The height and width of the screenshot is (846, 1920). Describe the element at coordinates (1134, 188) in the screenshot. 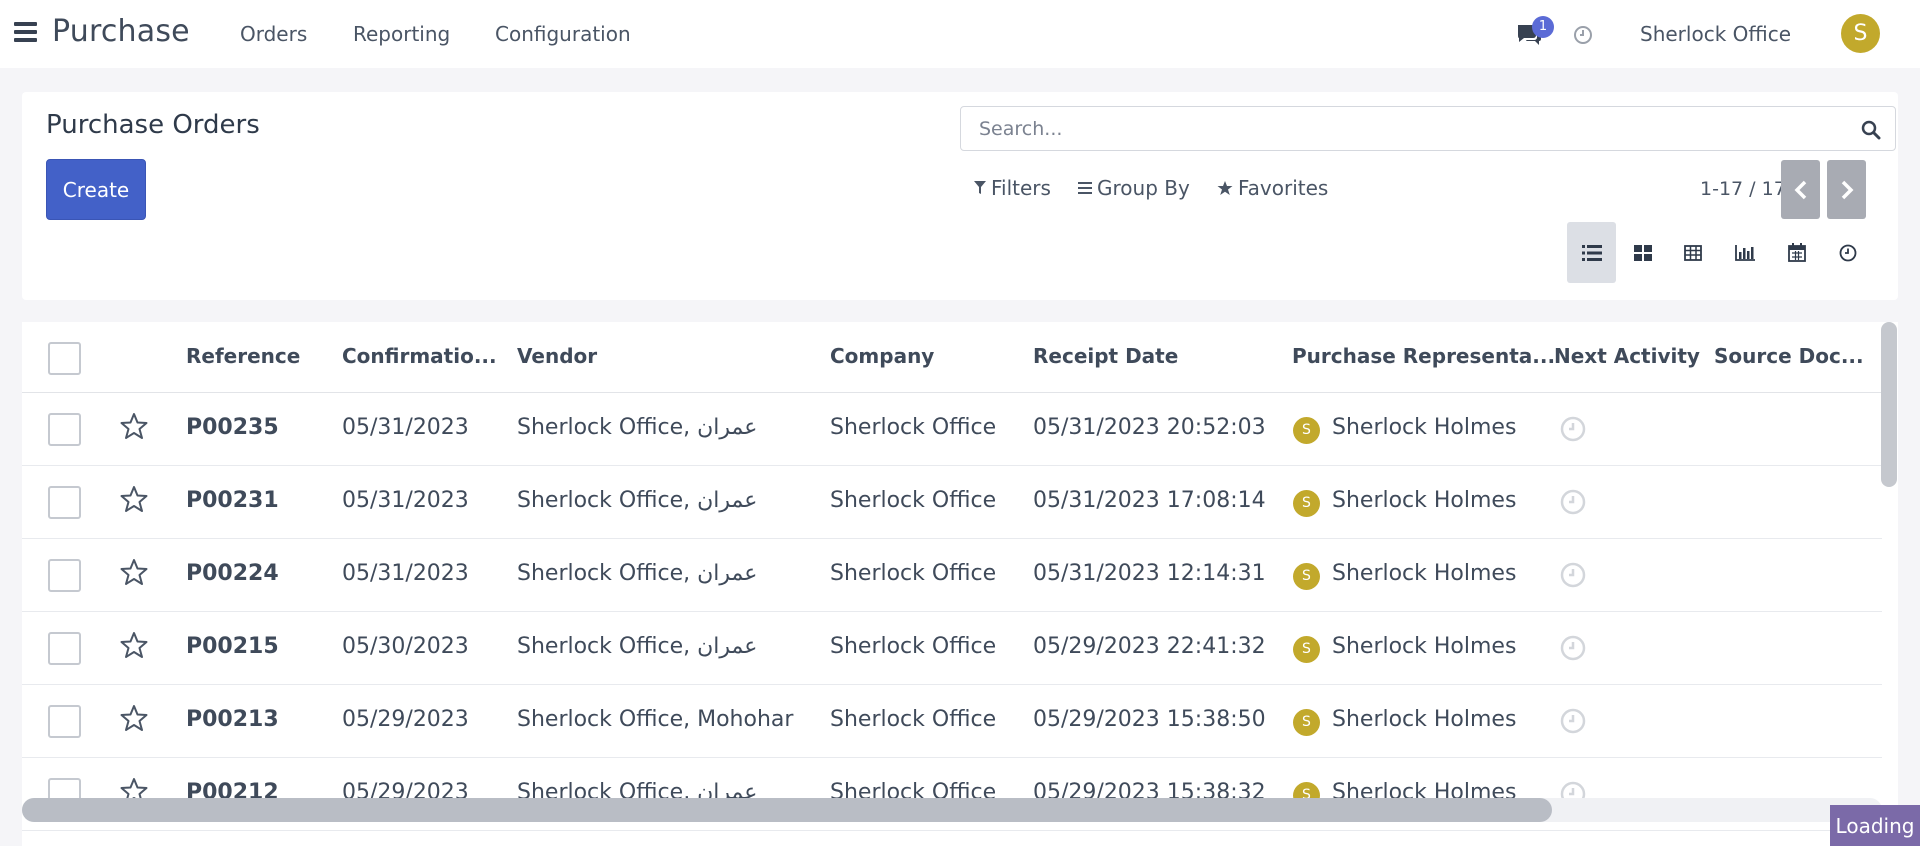

I see `group-by-button: Group By` at that location.